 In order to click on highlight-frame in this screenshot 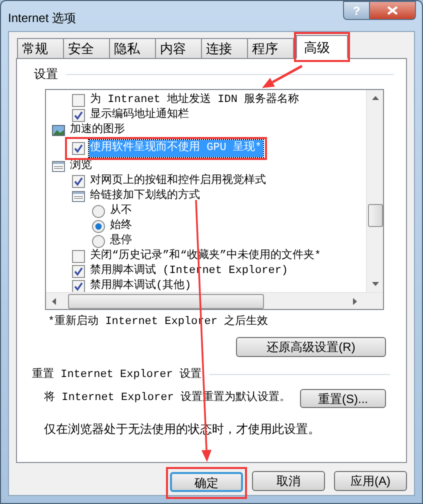, I will do `click(322, 47)`.